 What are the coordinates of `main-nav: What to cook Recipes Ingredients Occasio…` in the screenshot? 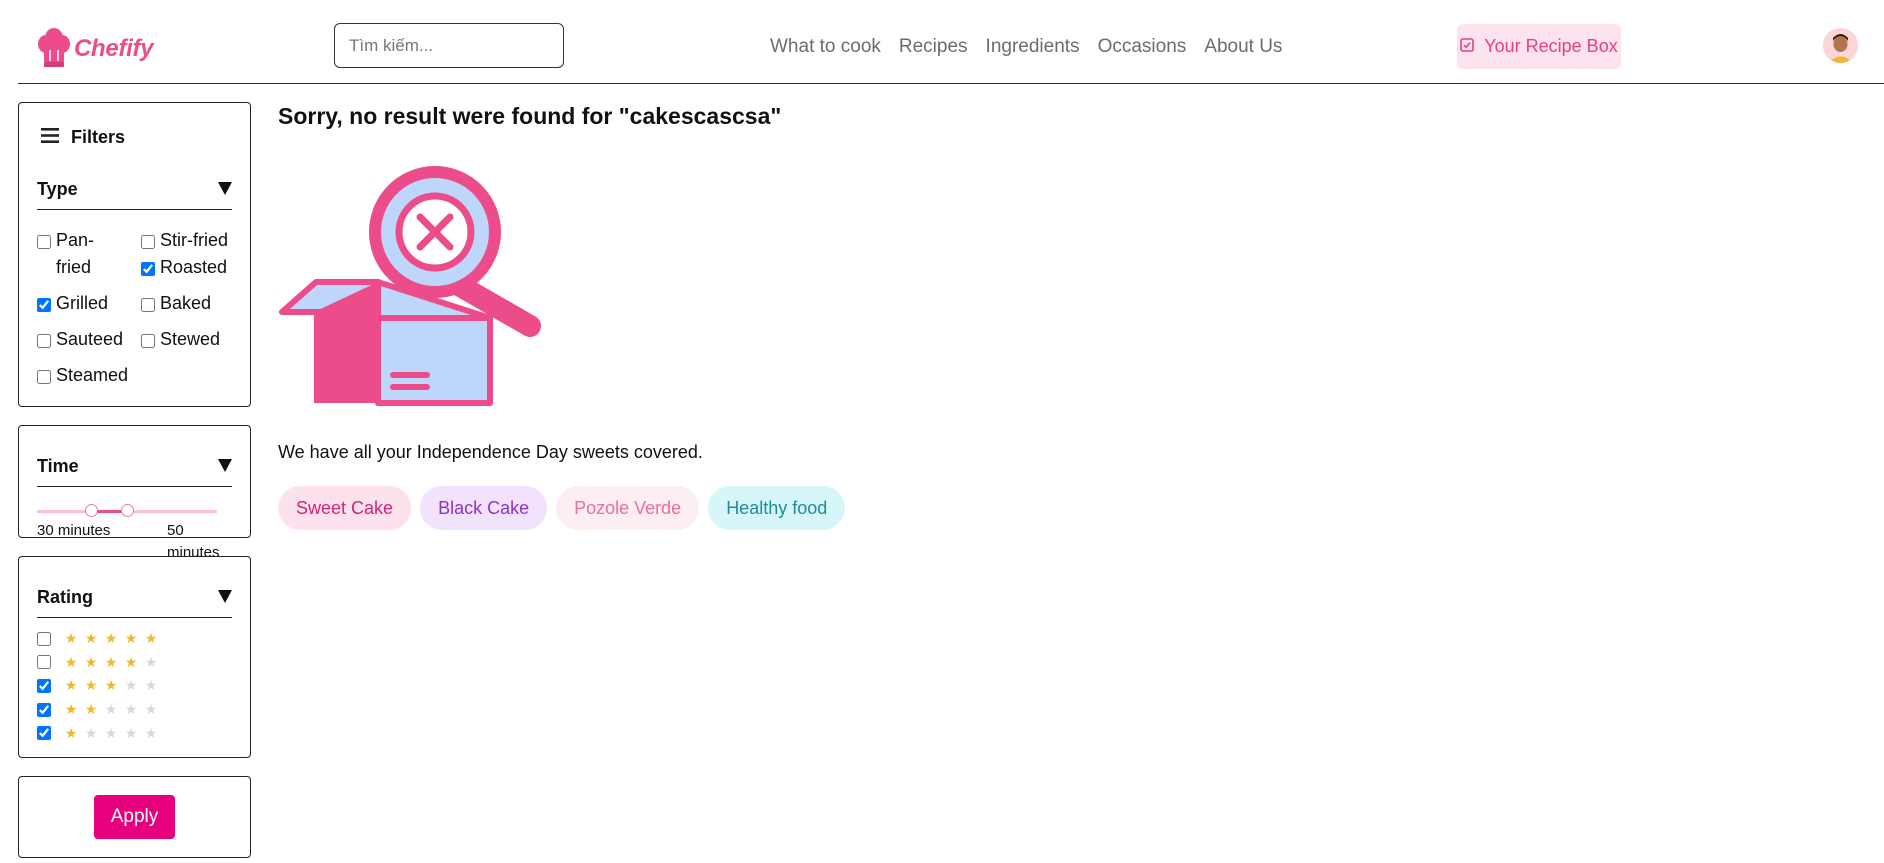 It's located at (1026, 47).